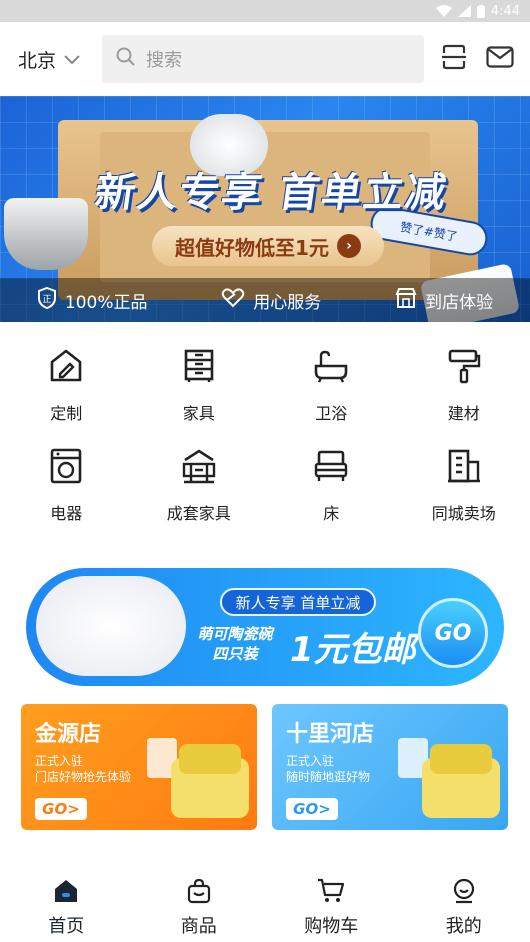 The image size is (530, 942). What do you see at coordinates (287, 302) in the screenshot?
I see `trust-label: 用心服务` at bounding box center [287, 302].